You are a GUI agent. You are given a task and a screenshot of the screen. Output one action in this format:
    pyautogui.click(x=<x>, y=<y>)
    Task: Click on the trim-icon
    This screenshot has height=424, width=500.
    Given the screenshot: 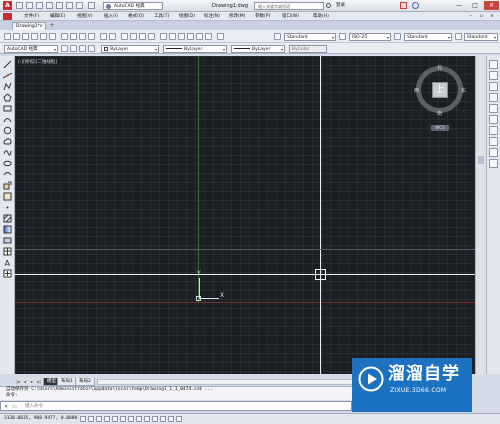 What is the action you would take?
    pyautogui.click(x=493, y=163)
    